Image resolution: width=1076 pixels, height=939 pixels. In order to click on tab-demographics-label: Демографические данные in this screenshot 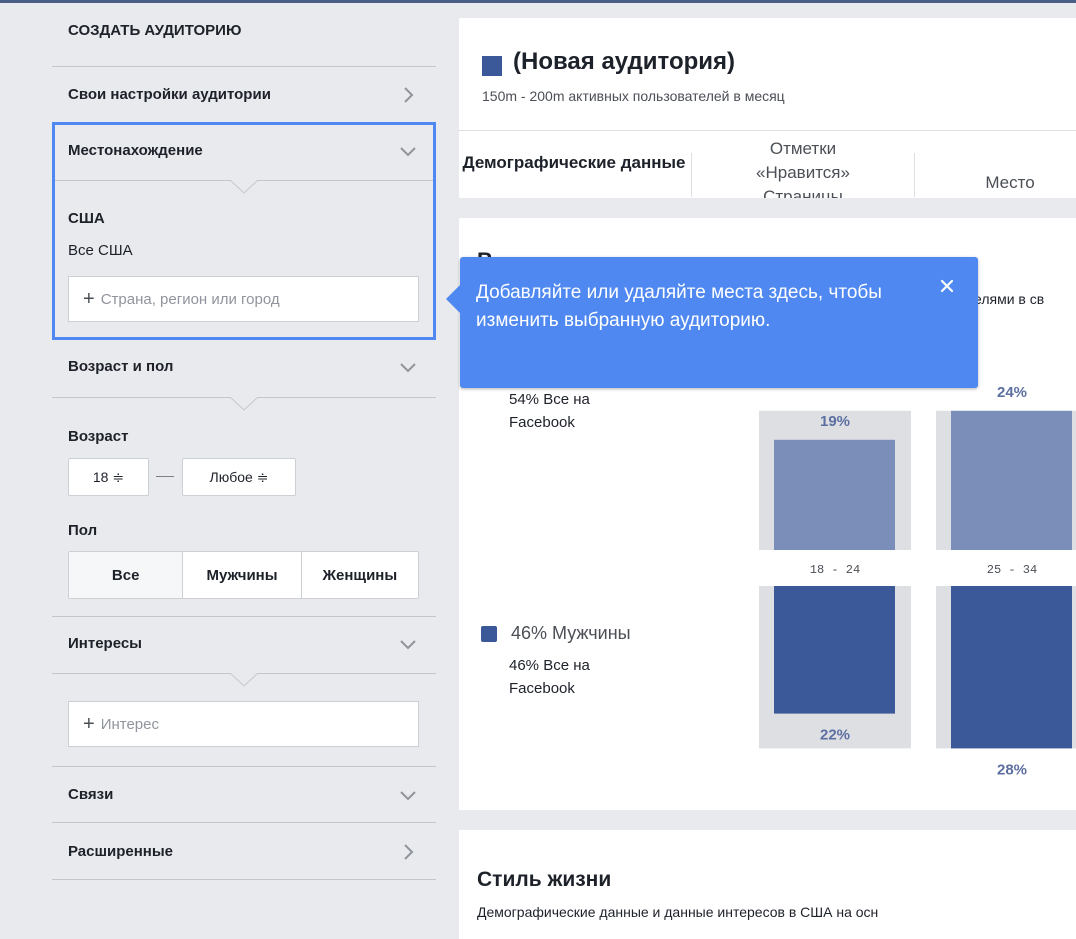, I will do `click(574, 162)`.